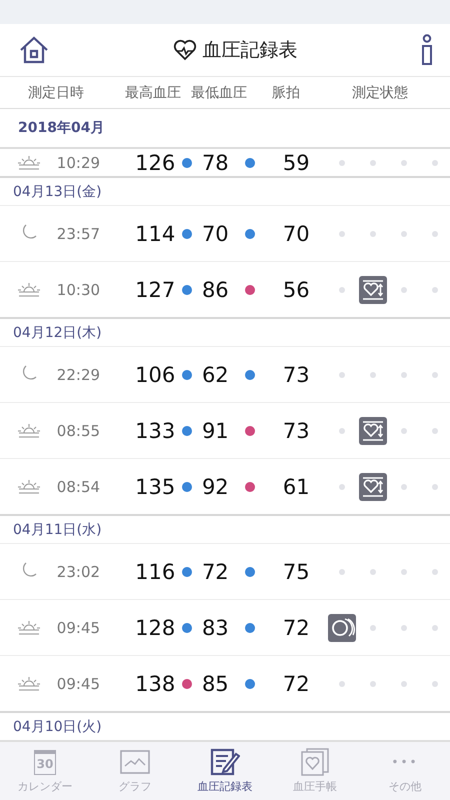  What do you see at coordinates (57, 727) in the screenshot?
I see `date-label: 04月10日(火)` at bounding box center [57, 727].